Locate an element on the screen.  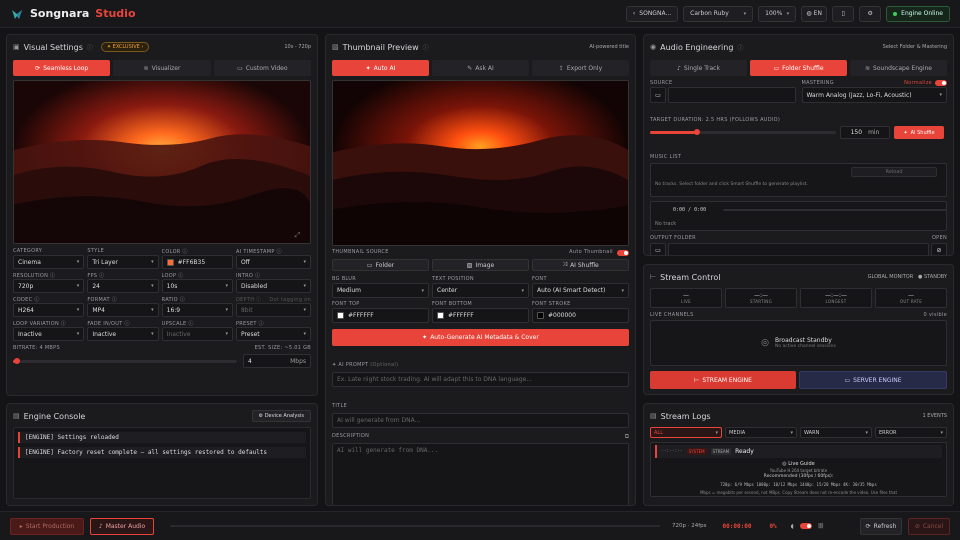
stream-engine-button: ⊢ STREAM ENGINE is located at coordinates (723, 380).